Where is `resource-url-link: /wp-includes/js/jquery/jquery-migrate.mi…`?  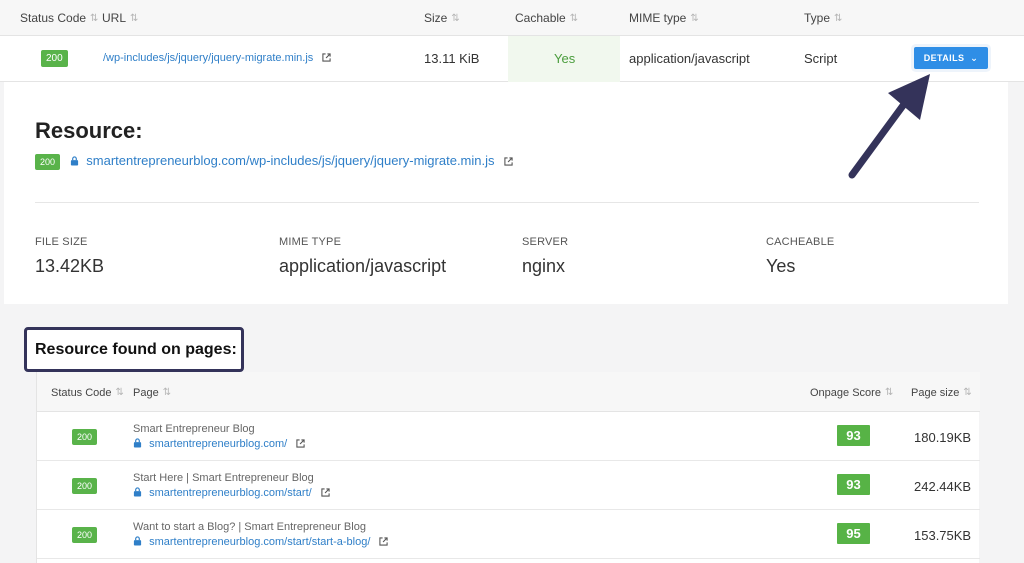
resource-url-link: /wp-includes/js/jquery/jquery-migrate.mi… is located at coordinates (208, 58).